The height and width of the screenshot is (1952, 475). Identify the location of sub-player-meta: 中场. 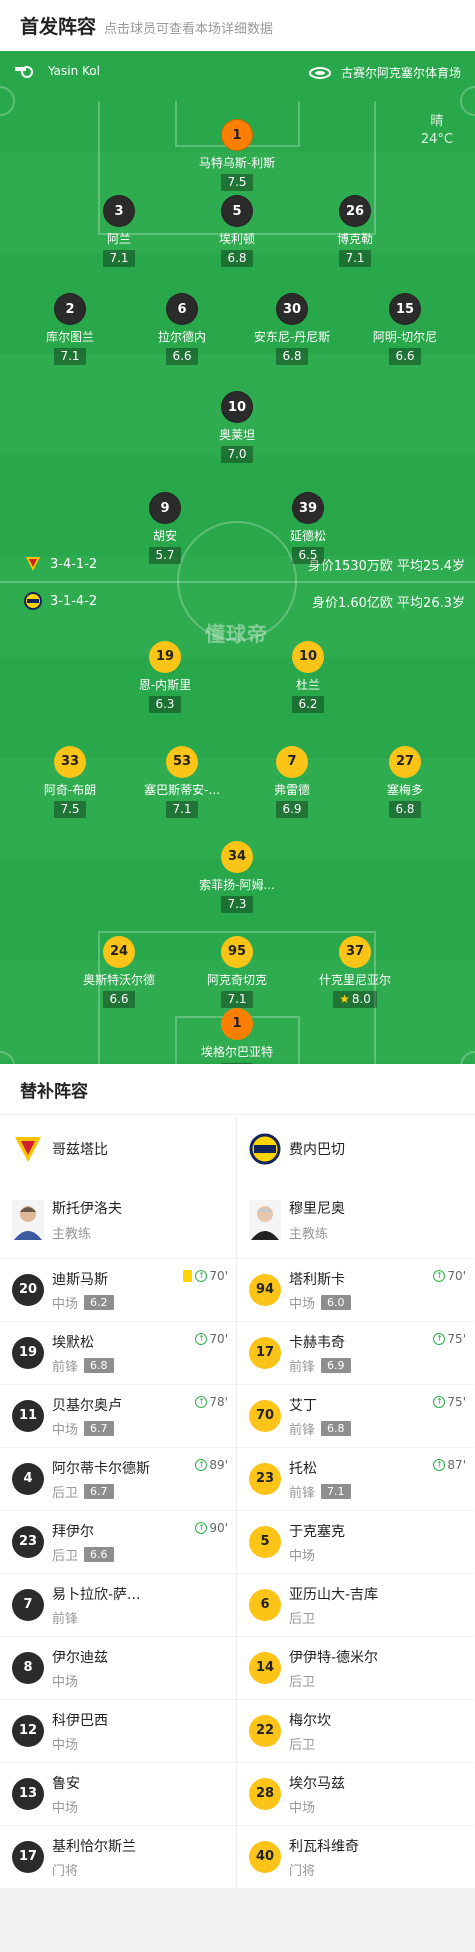
(80, 1743).